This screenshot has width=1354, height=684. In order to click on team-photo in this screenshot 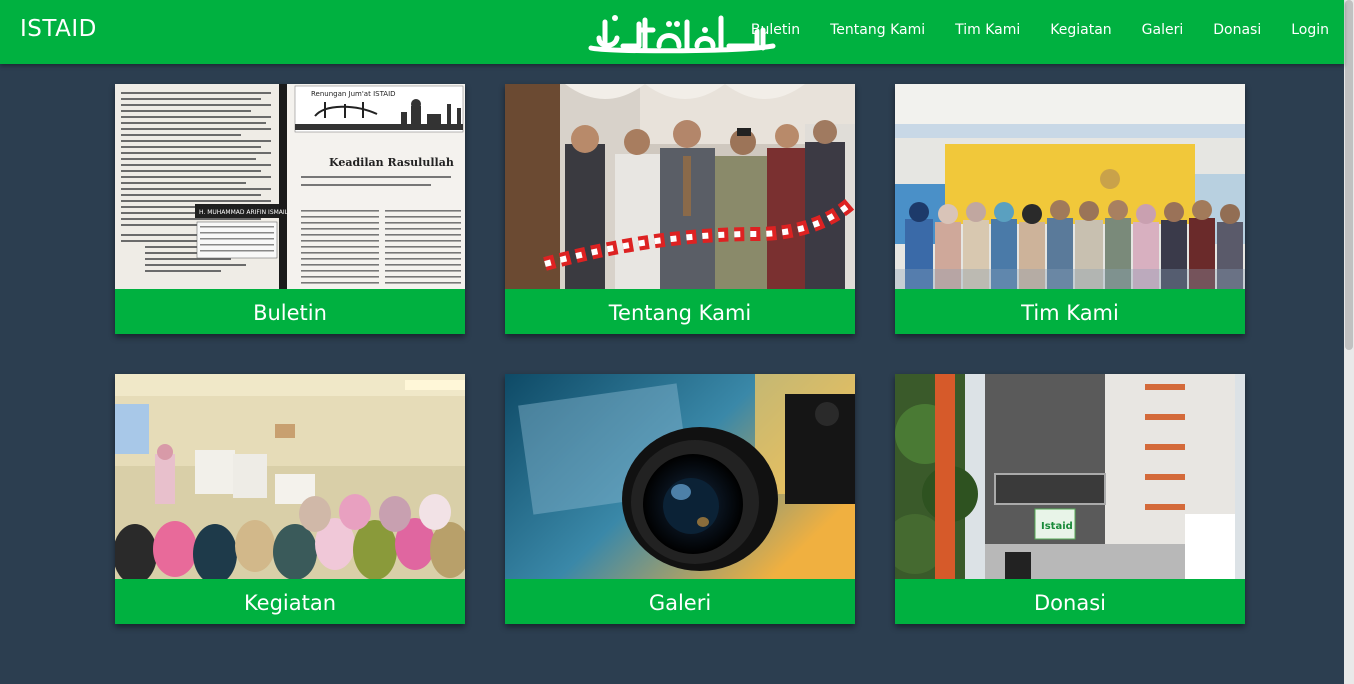, I will do `click(1070, 186)`.